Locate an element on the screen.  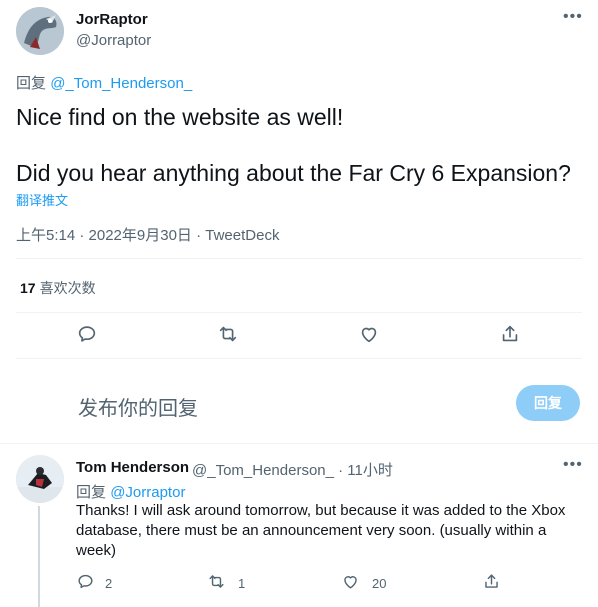
replying-to: 回复 @Jorraptor is located at coordinates (130, 491).